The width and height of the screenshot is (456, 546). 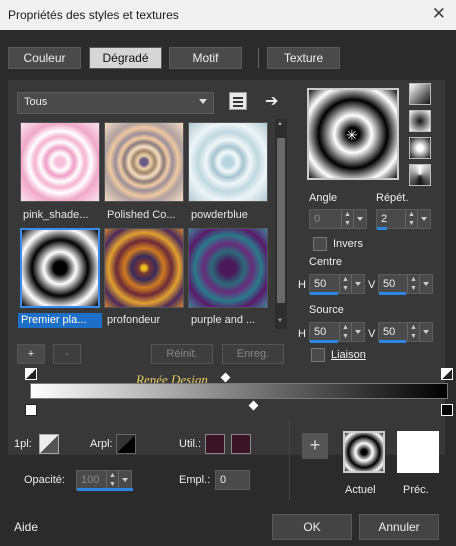 What do you see at coordinates (195, 480) in the screenshot?
I see `location-label: Empl.:` at bounding box center [195, 480].